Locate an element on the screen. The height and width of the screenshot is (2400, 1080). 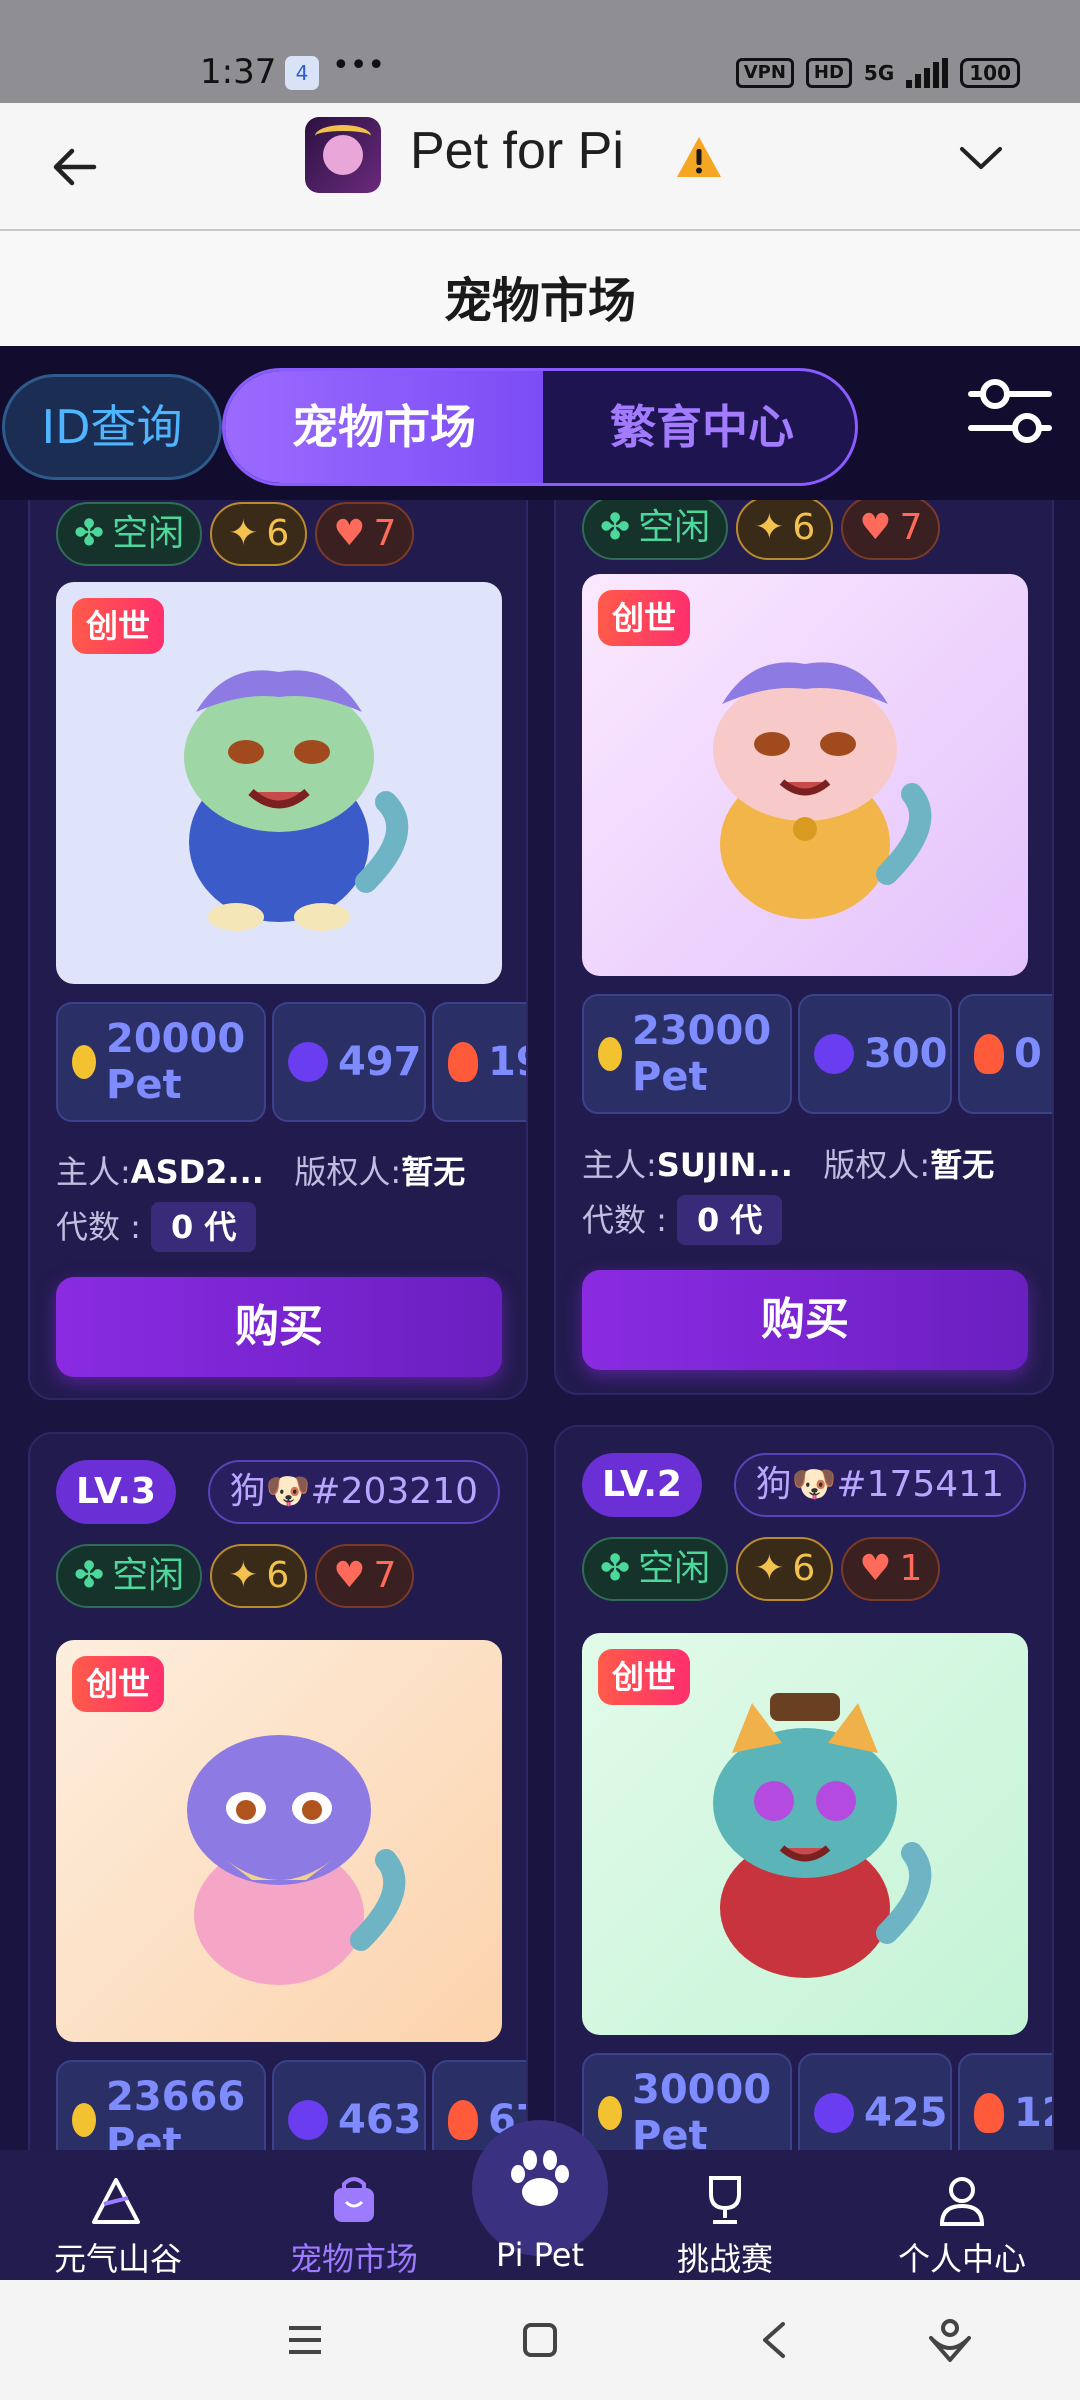
vpn-icon: VPN is located at coordinates (764, 73).